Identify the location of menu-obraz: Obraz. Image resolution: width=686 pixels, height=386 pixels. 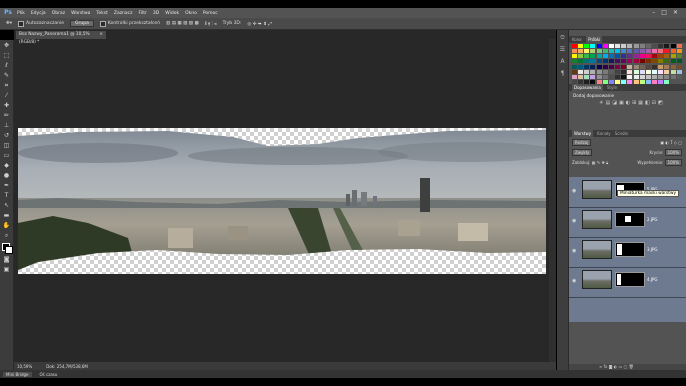
(58, 13).